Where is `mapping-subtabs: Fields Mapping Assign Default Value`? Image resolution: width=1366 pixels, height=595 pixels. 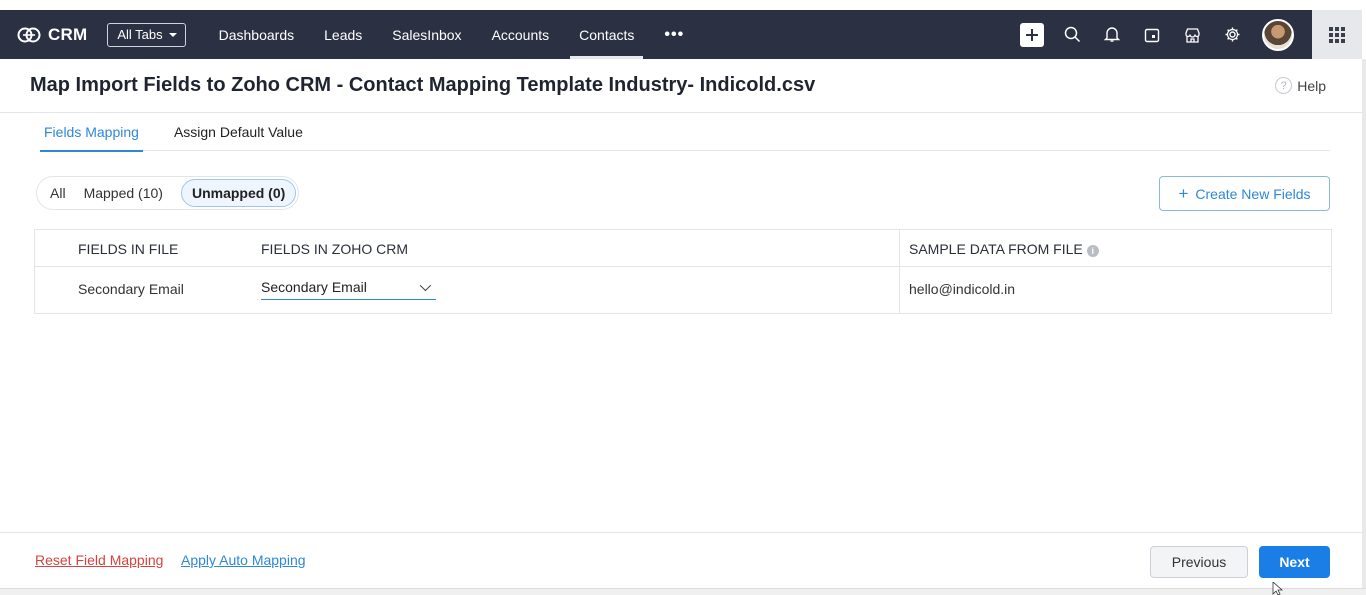 mapping-subtabs: Fields Mapping Assign Default Value is located at coordinates (685, 132).